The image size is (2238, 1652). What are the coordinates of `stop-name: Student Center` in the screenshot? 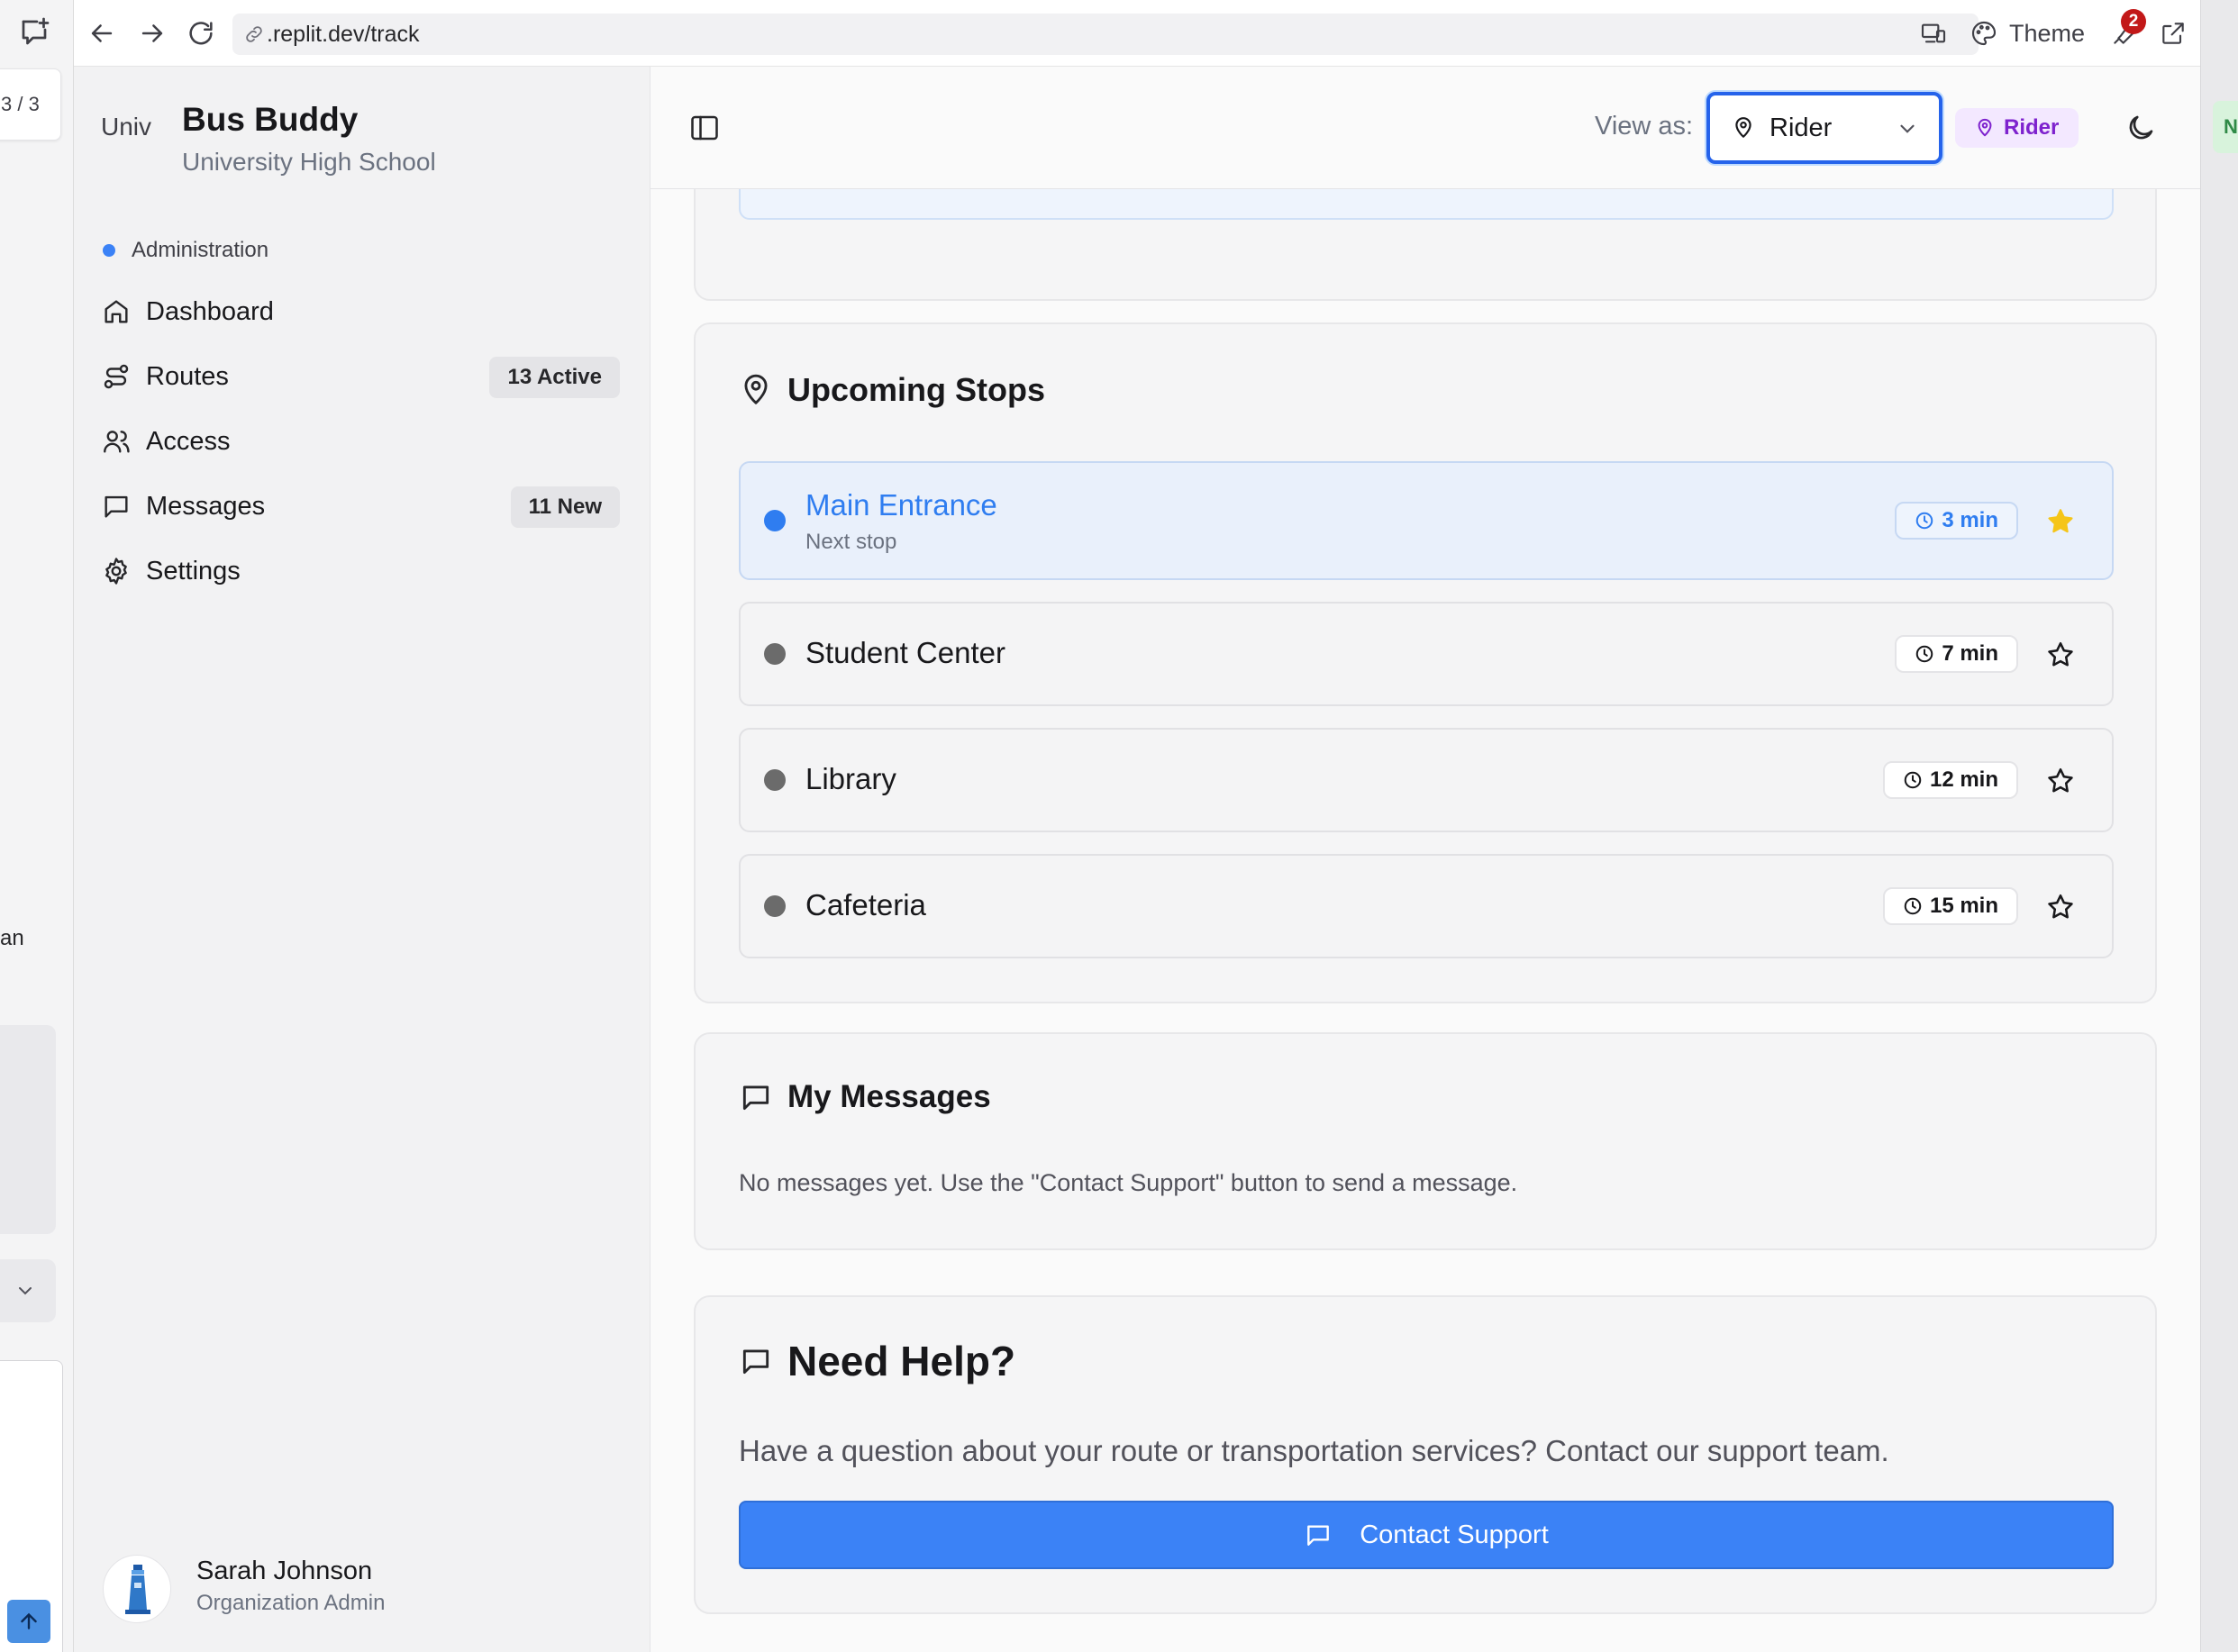 It's located at (905, 652).